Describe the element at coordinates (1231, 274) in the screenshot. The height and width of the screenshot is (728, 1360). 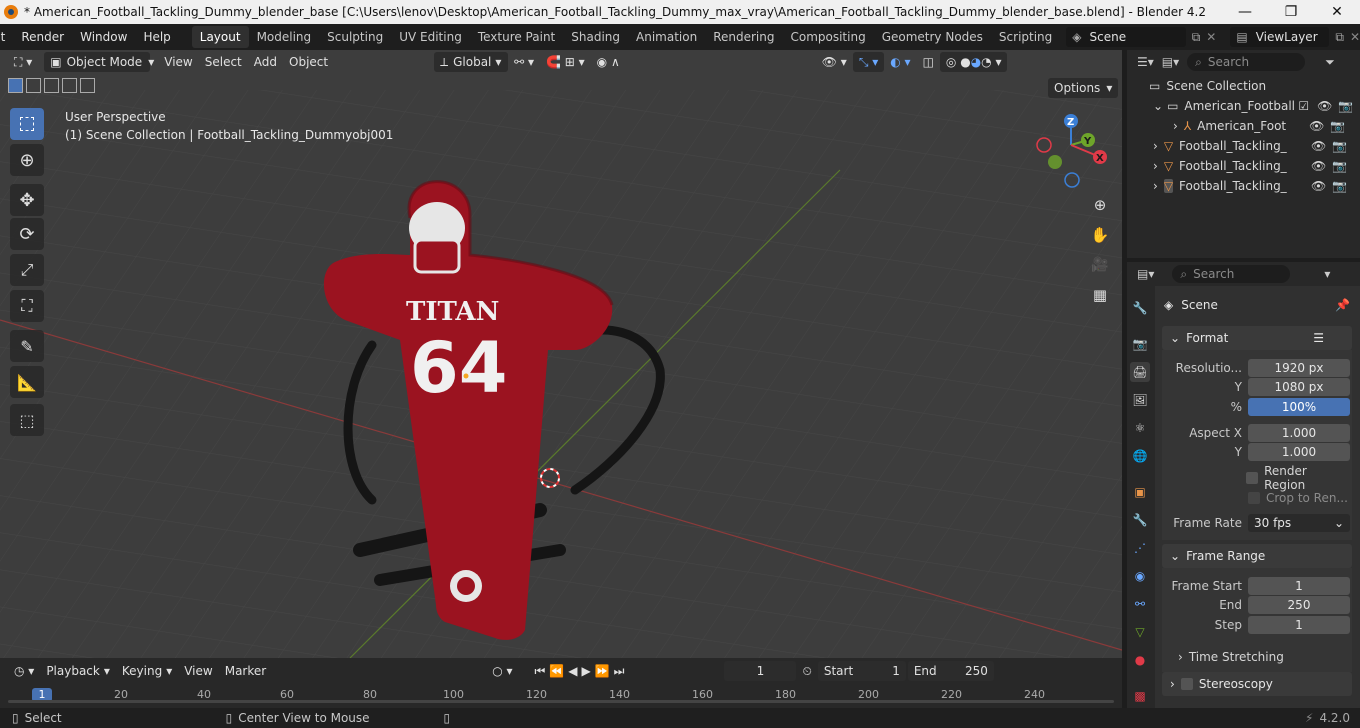
I see `properties-search: ⌕ Search` at that location.